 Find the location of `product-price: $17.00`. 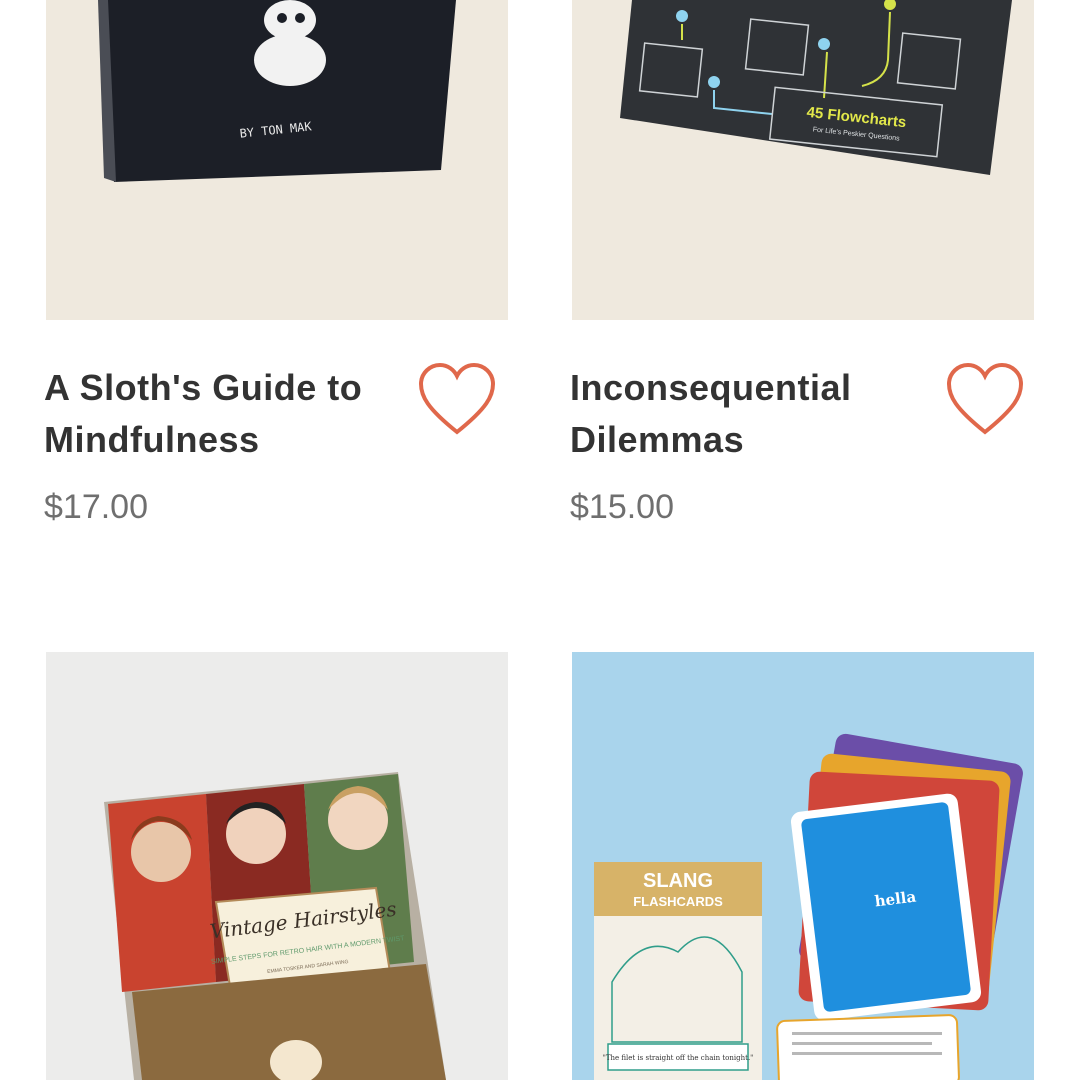

product-price: $17.00 is located at coordinates (96, 507).